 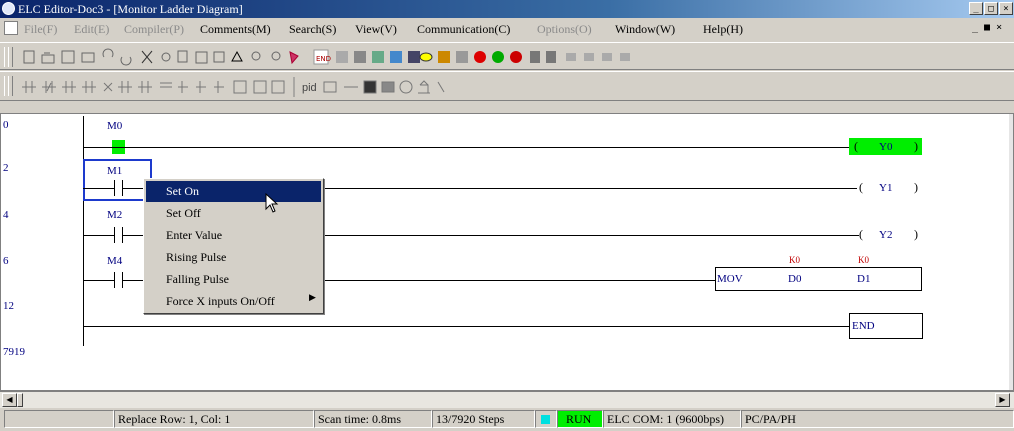 I want to click on menu-item-enter-value: Enter Value, so click(x=233, y=235).